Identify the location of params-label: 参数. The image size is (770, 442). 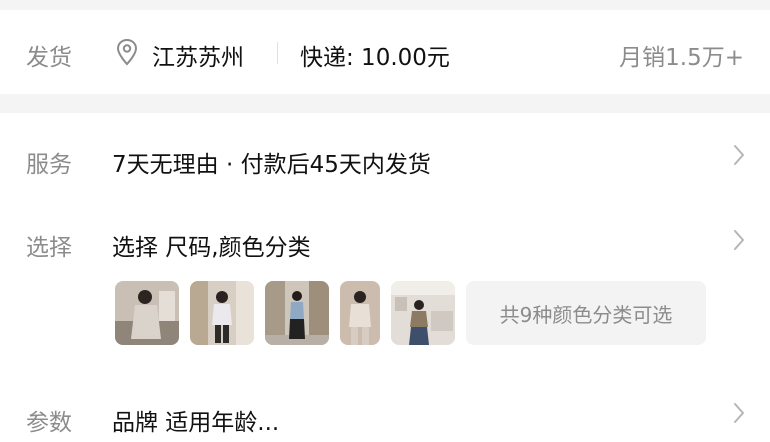
(49, 423).